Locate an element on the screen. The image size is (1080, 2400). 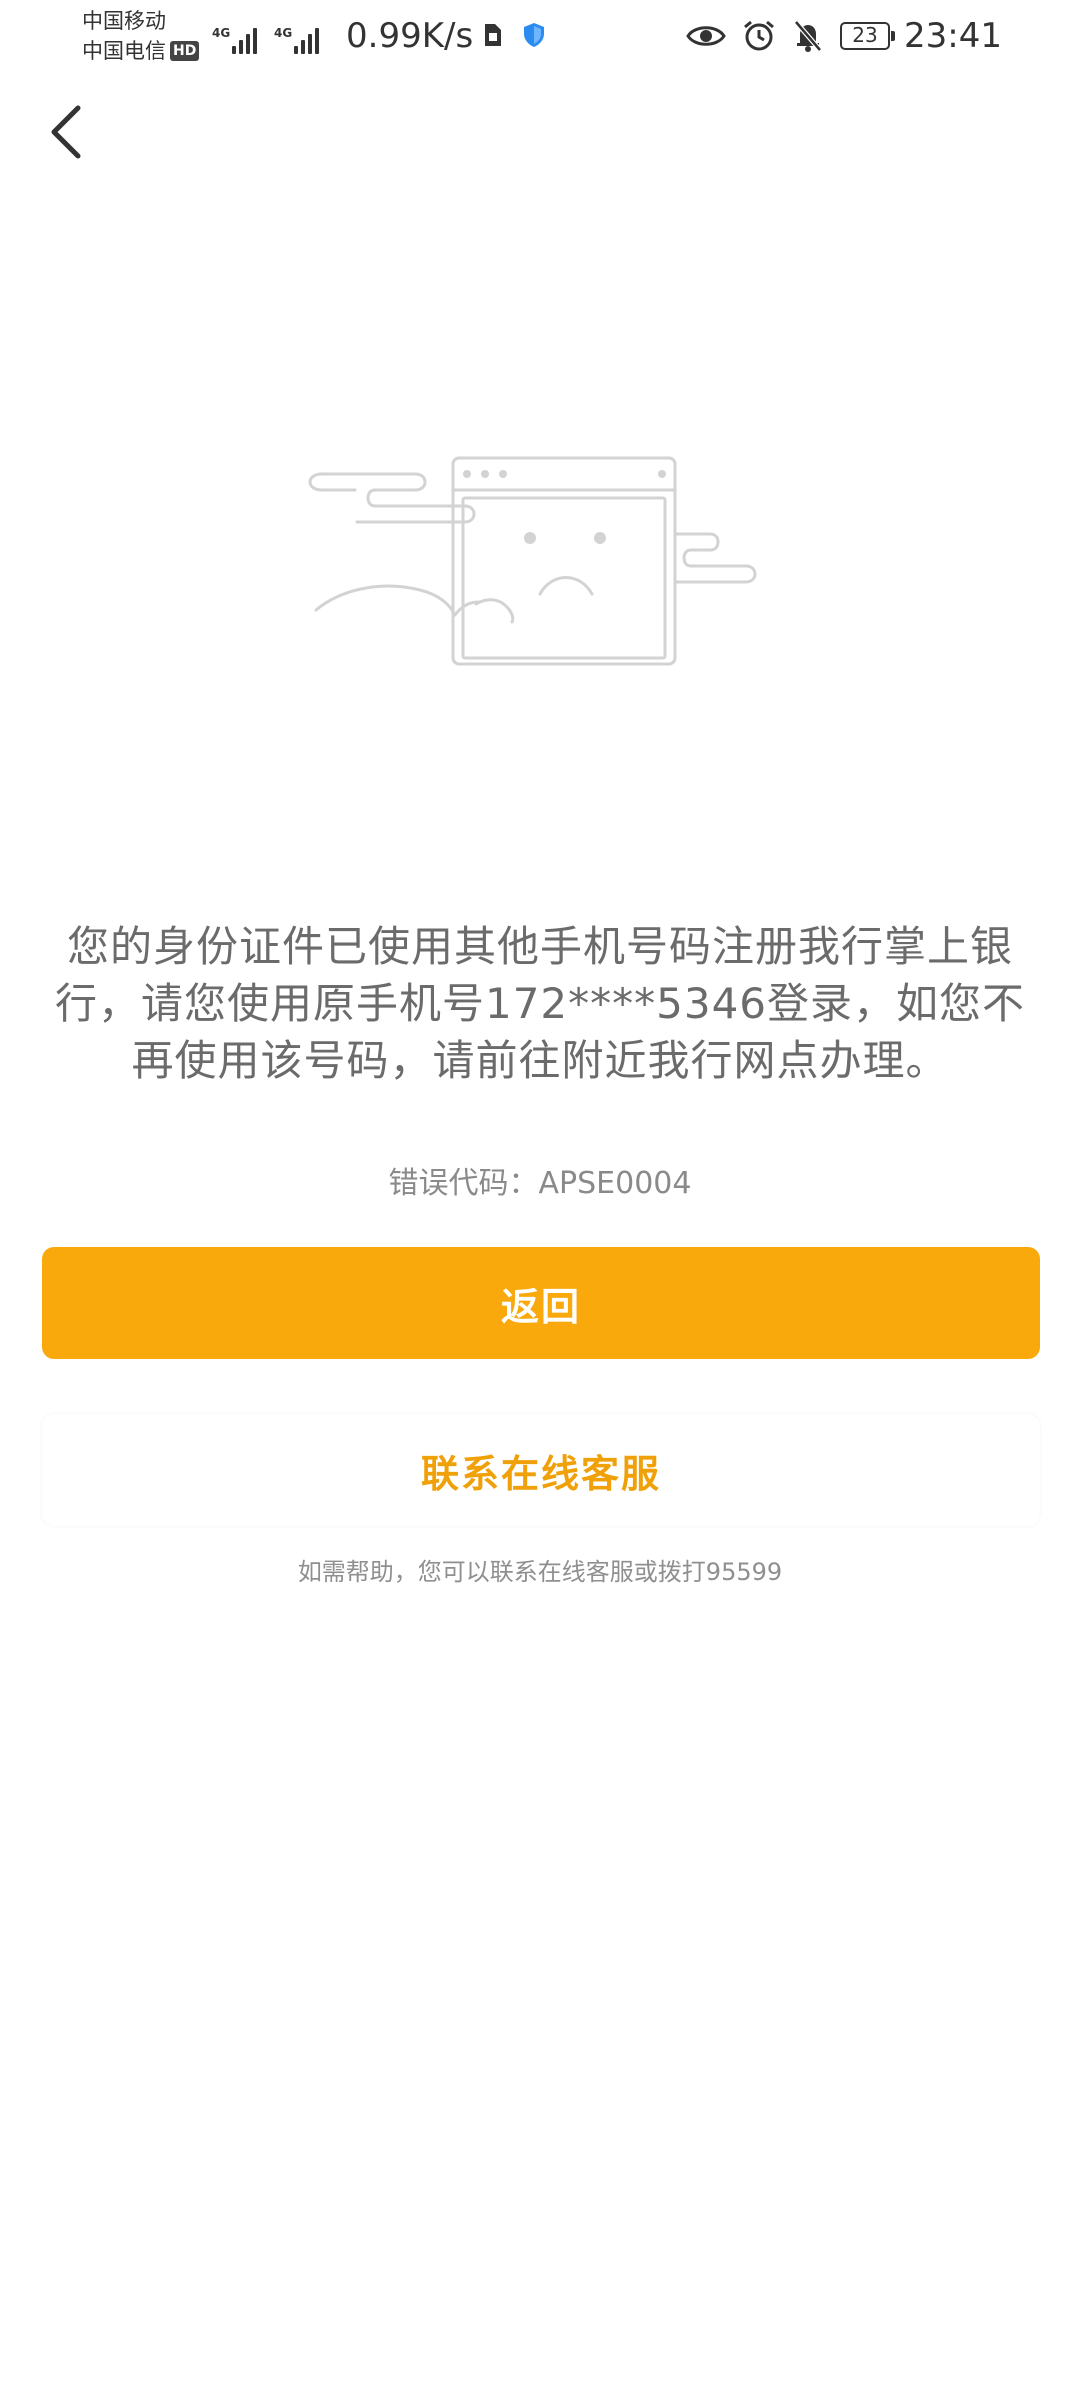
contact-customer-service-button: 联系在线客服 is located at coordinates (541, 1470).